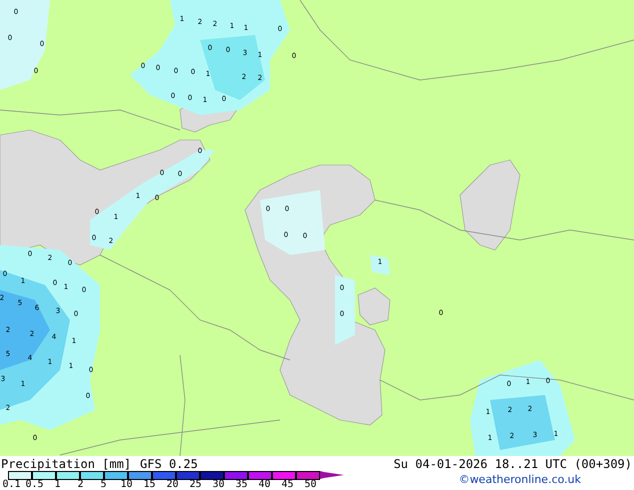 The height and width of the screenshot is (490, 634). I want to click on valid-time: Su 04-01-2026 18..21 UTC (00+309), so click(513, 463).